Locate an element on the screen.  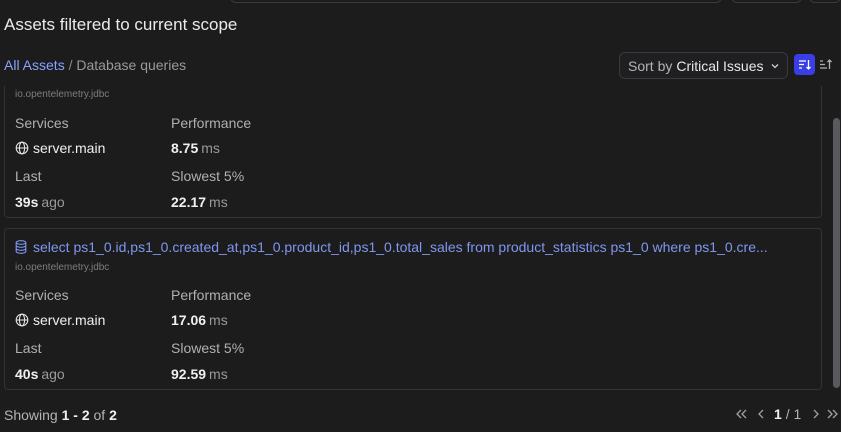
database-icon is located at coordinates (21, 247).